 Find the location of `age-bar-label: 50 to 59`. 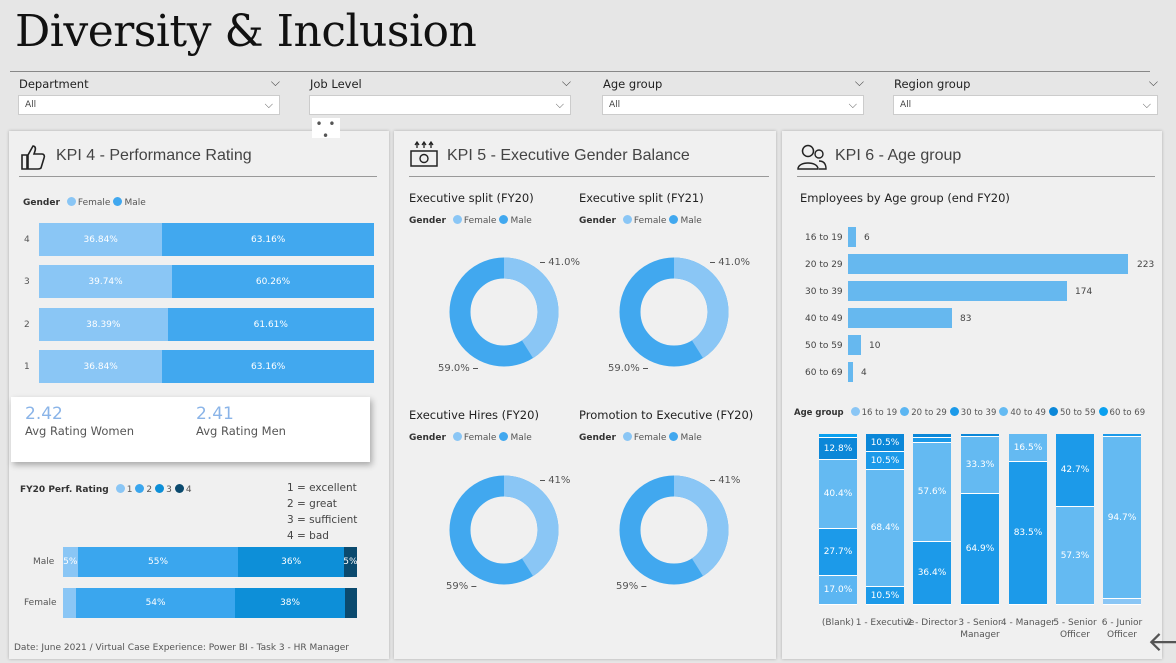

age-bar-label: 50 to 59 is located at coordinates (824, 346).